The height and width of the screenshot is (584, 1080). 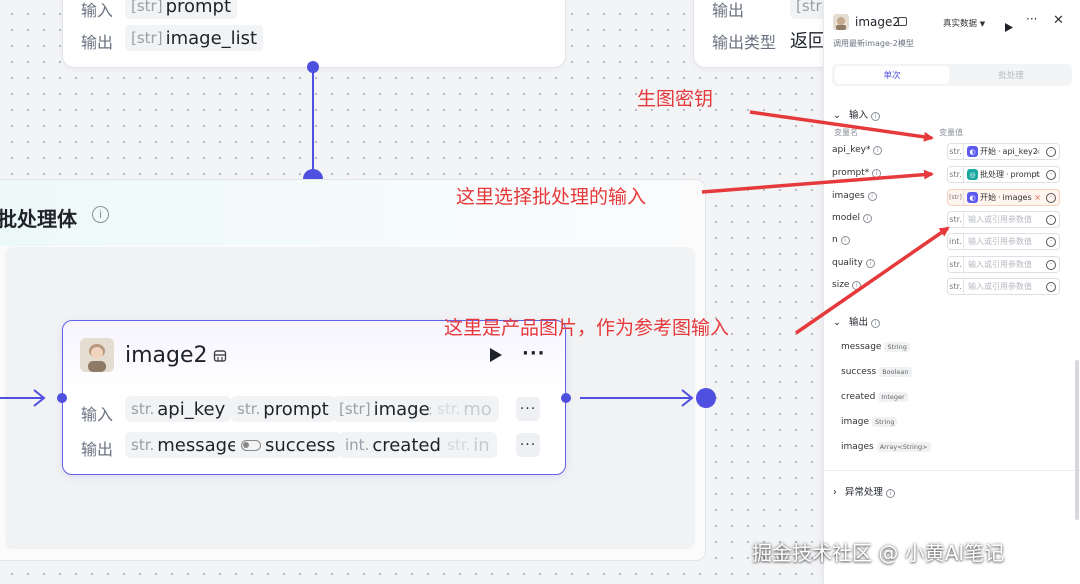 What do you see at coordinates (825, 222) in the screenshot?
I see `annotation-arrows` at bounding box center [825, 222].